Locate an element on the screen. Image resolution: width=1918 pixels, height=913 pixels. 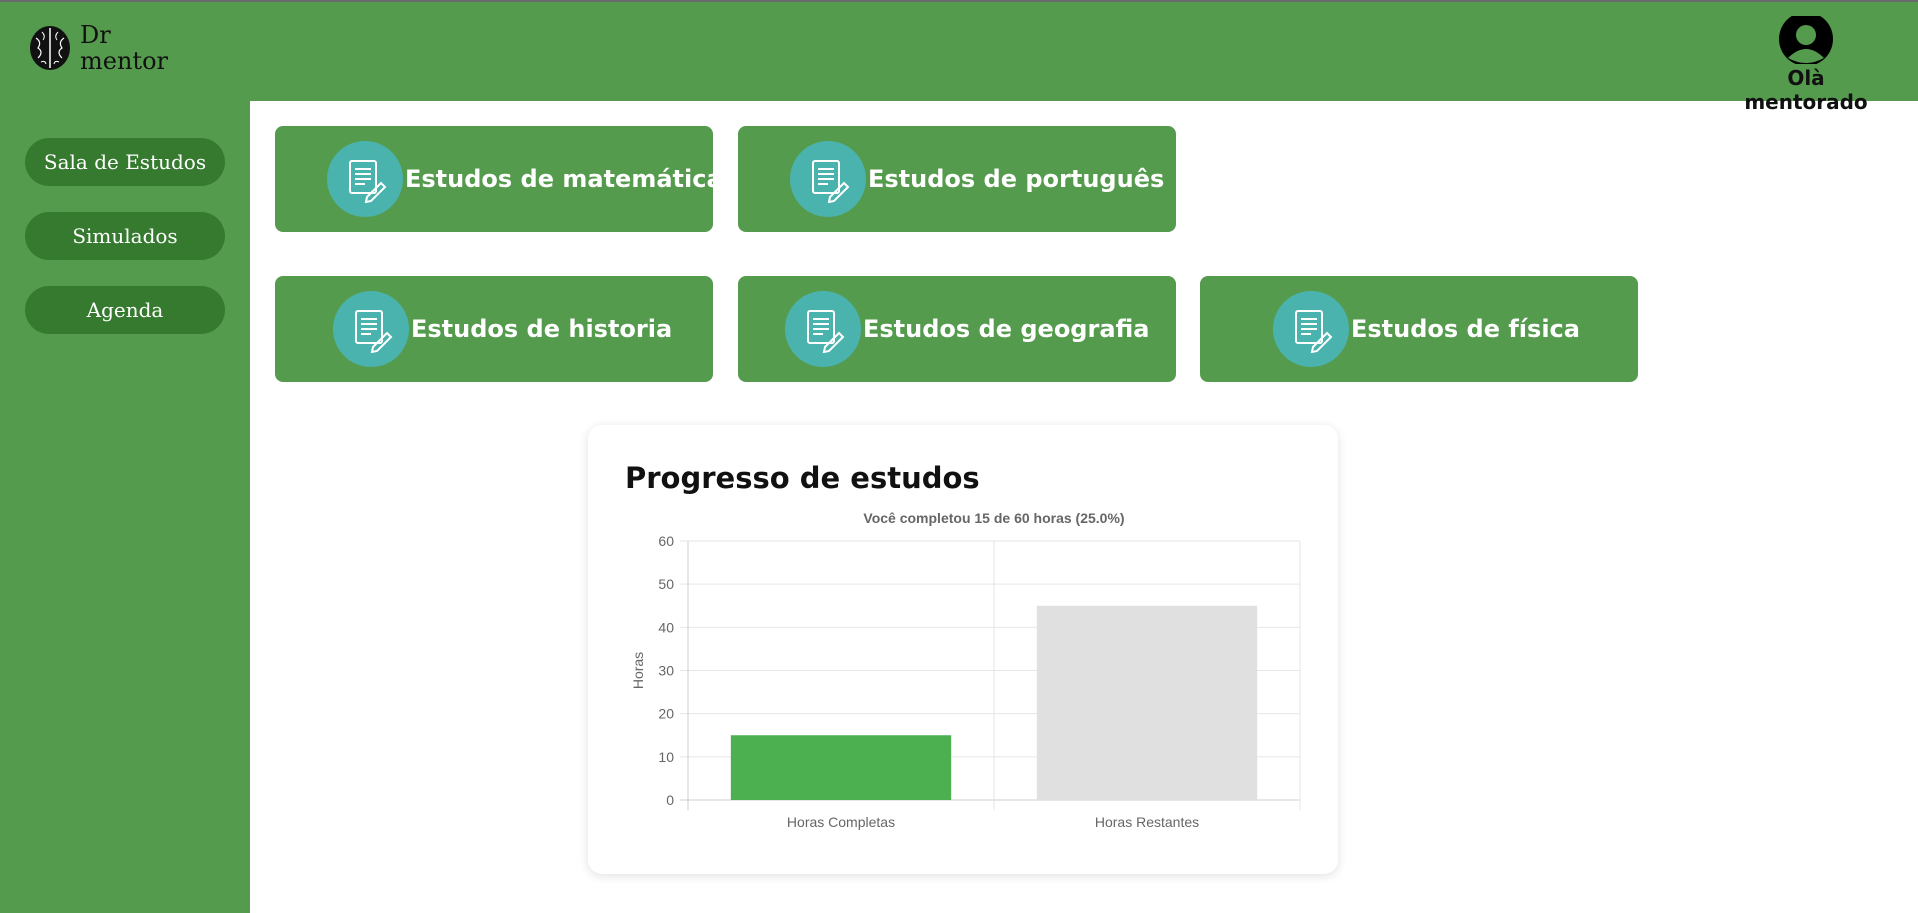
y-tick-label: 10 is located at coordinates (666, 757).